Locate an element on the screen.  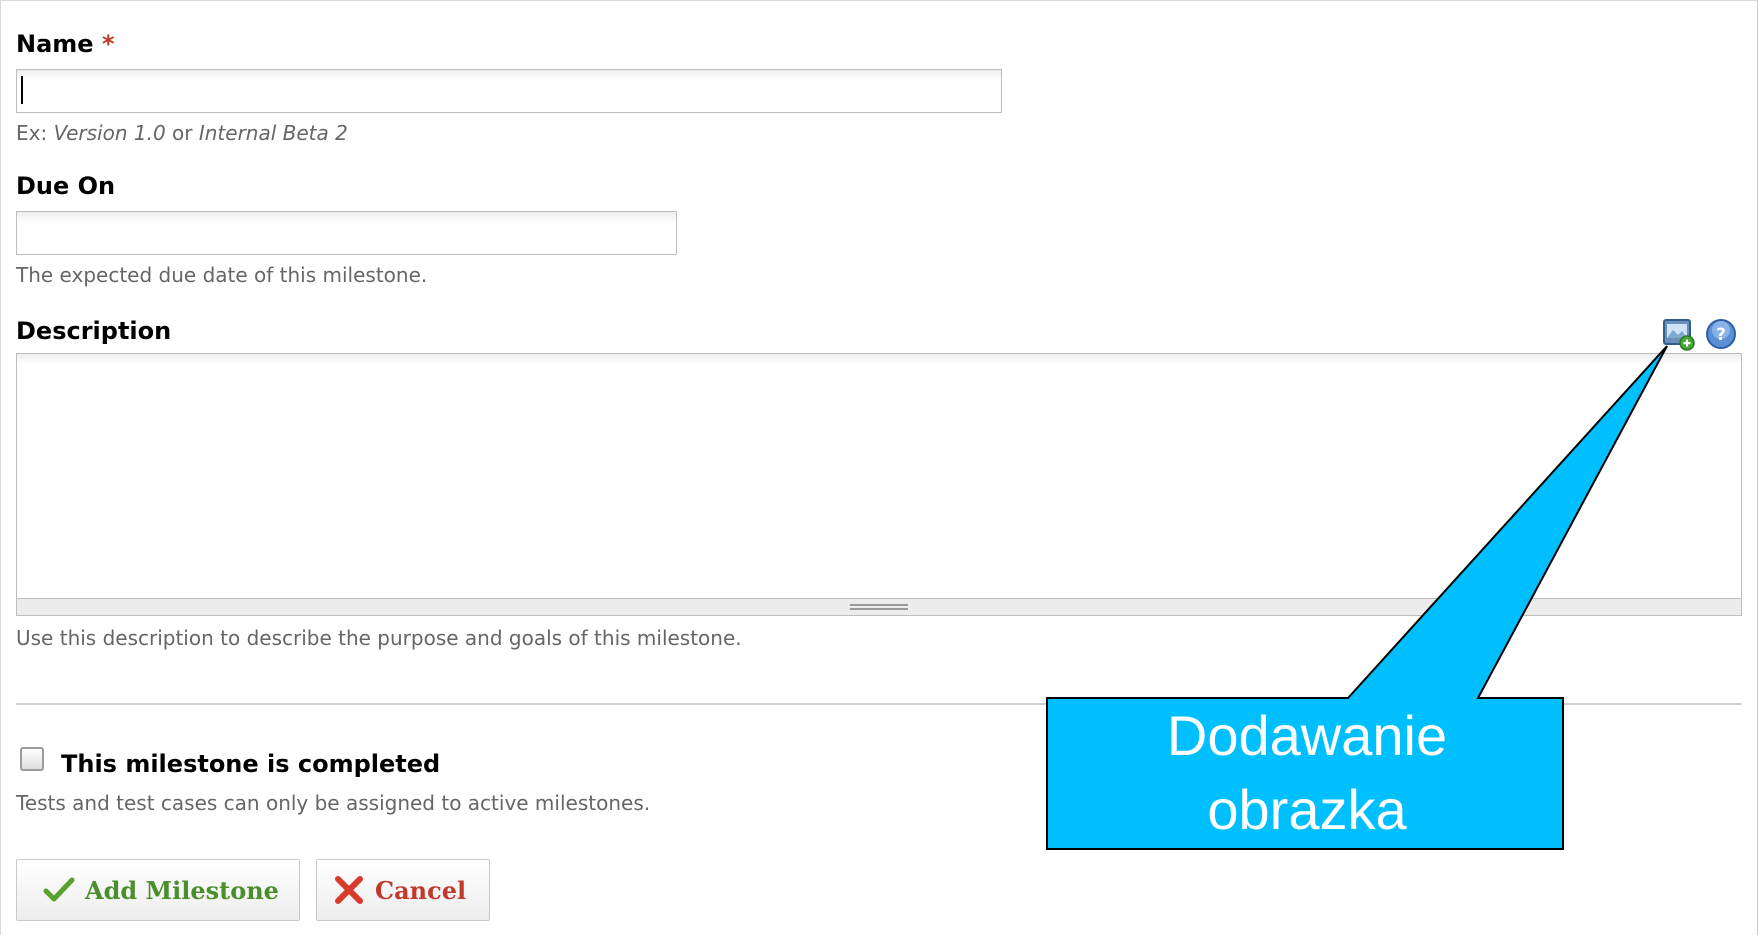
callout-text: Dodawanie obrazka is located at coordinates (1307, 773).